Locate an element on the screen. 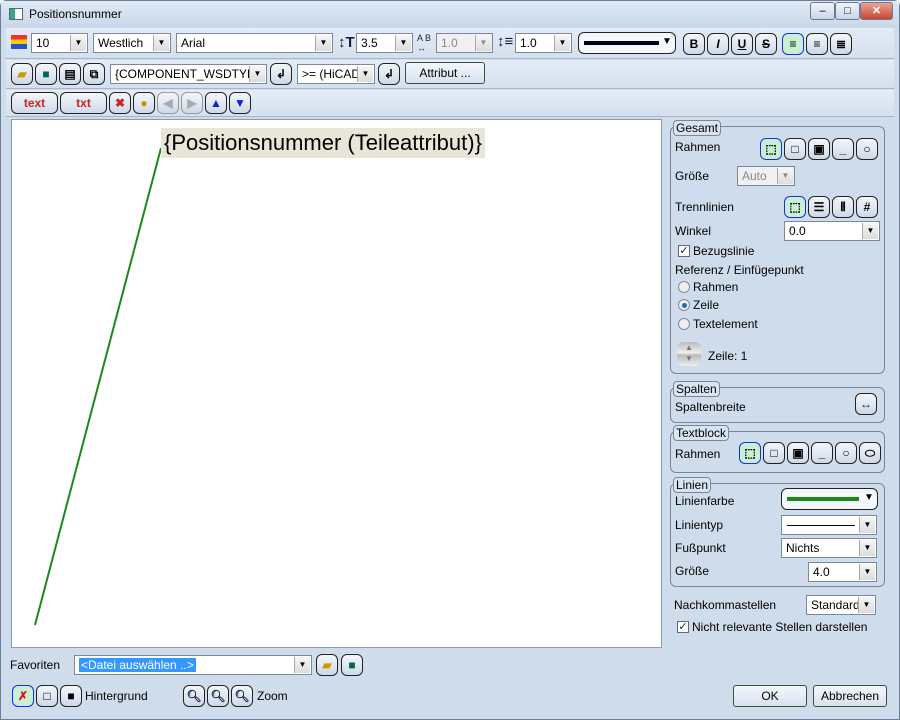 The height and width of the screenshot is (720, 900). char-spacing-icon: A B ↔ is located at coordinates (424, 43).